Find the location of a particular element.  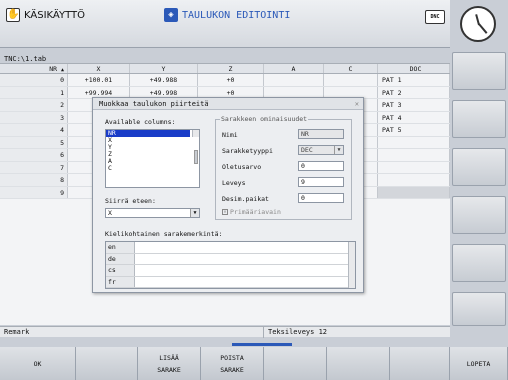

table-row: fr is located at coordinates (230, 282).